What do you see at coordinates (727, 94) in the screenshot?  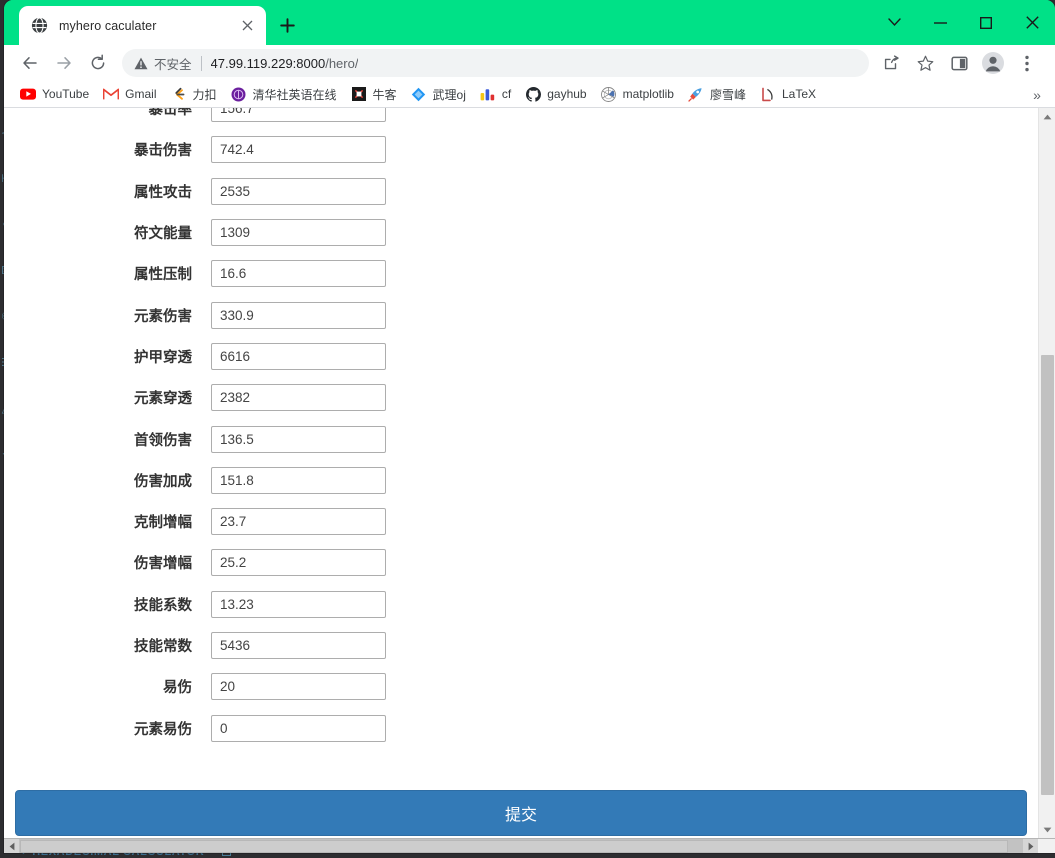 I see `bookmark-label: 廖雪峰` at bounding box center [727, 94].